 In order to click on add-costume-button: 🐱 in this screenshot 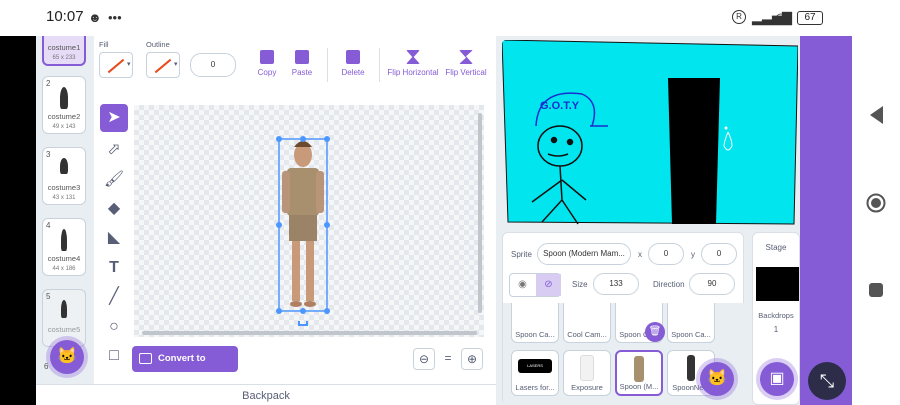, I will do `click(67, 357)`.